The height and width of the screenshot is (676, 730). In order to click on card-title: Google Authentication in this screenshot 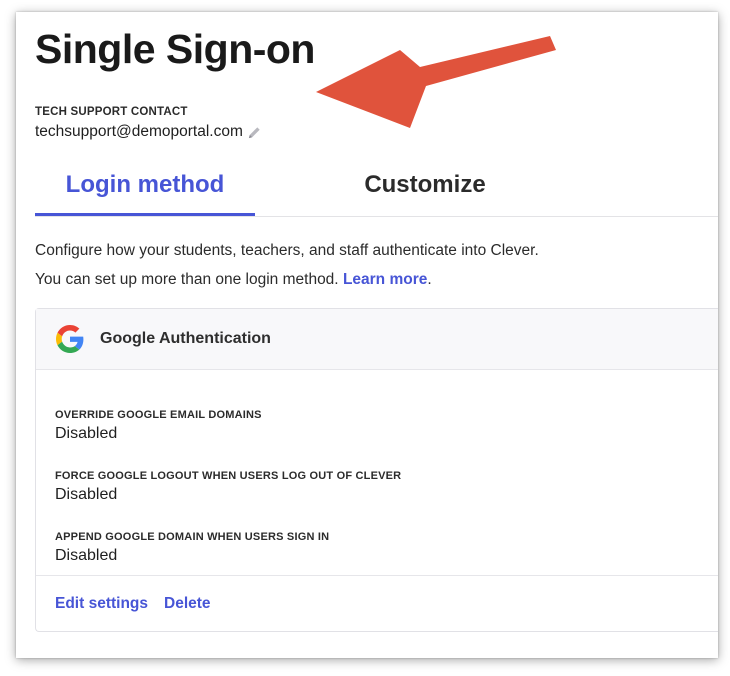, I will do `click(185, 338)`.